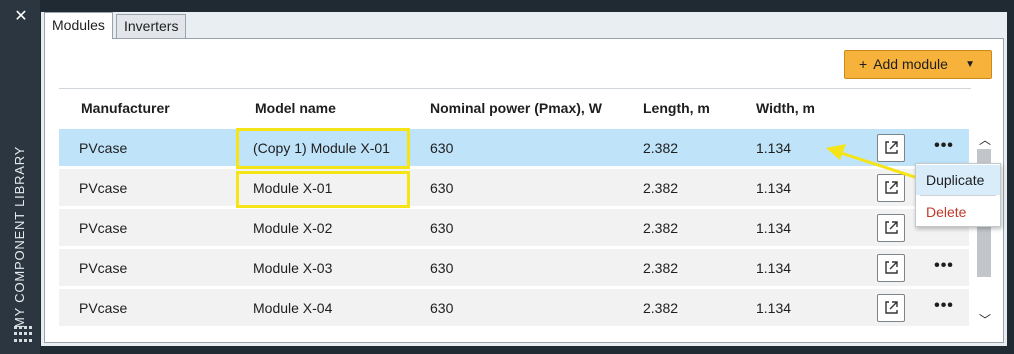  Describe the element at coordinates (125, 108) in the screenshot. I see `column-header-manufacturer: Manufacturer` at that location.